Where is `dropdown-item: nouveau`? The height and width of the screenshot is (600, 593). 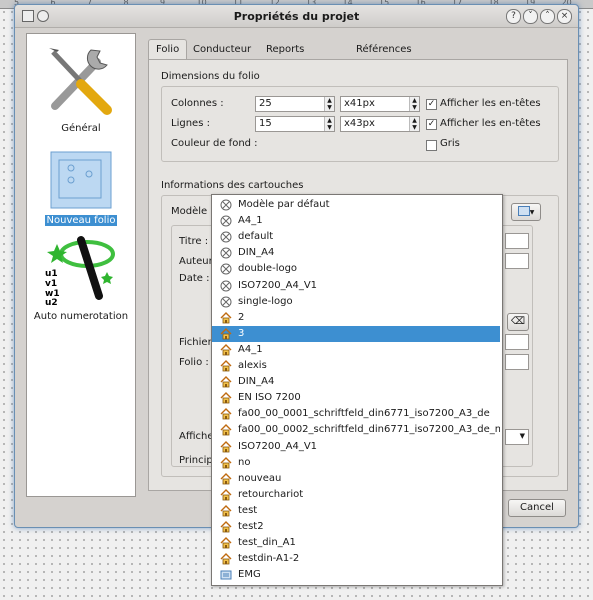 dropdown-item: nouveau is located at coordinates (356, 479).